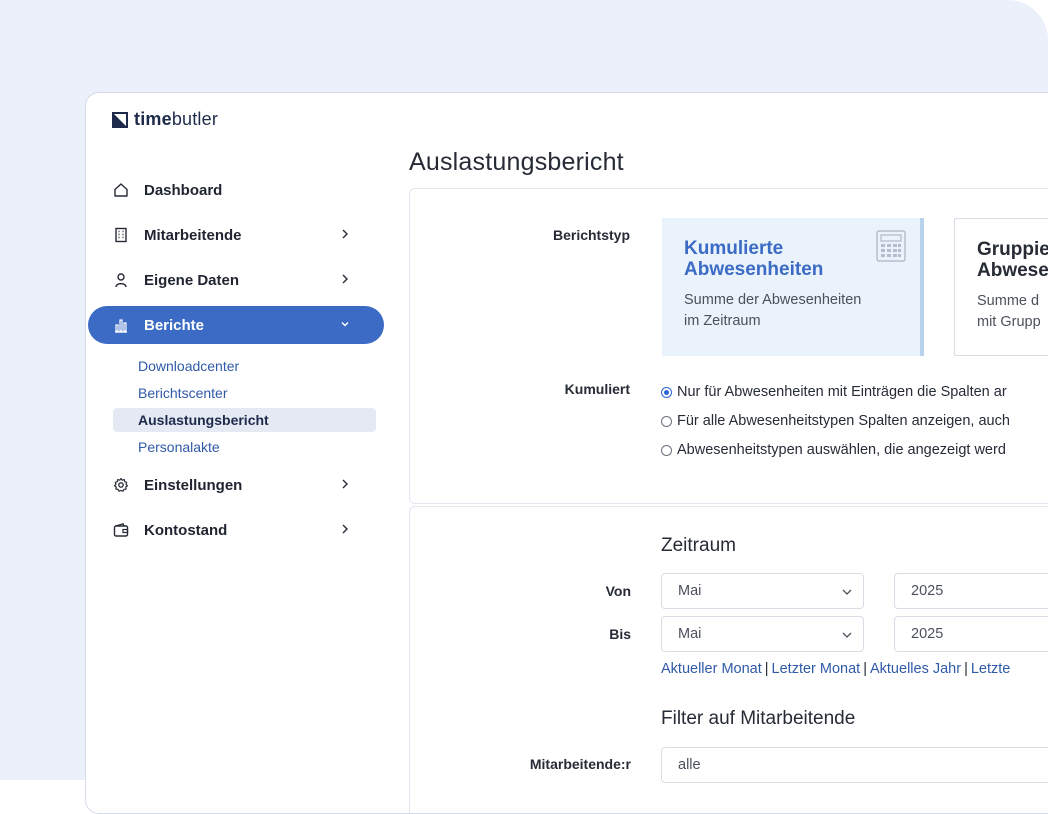  I want to click on sidebar-item-dashboard: Dashboard, so click(236, 190).